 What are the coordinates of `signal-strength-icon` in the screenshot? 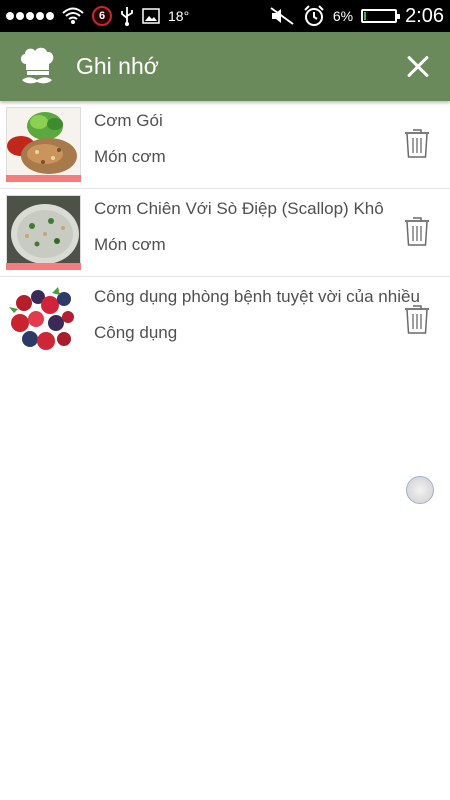 It's located at (30, 16).